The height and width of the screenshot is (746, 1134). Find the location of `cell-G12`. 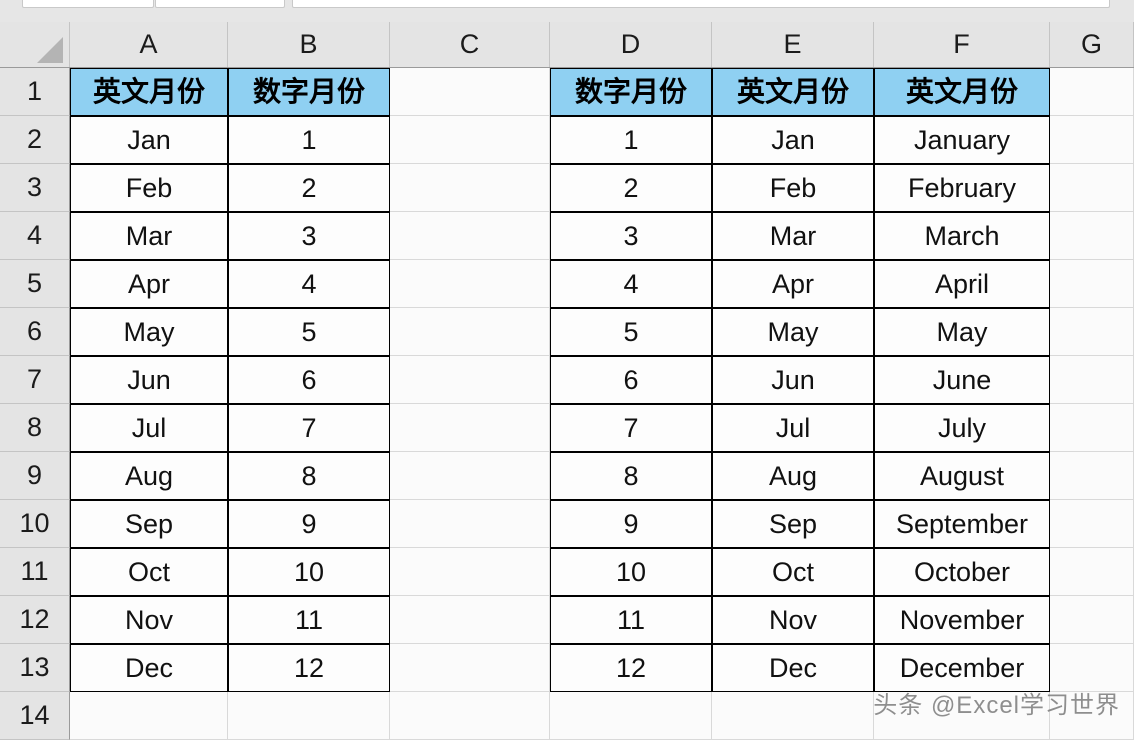

cell-G12 is located at coordinates (1092, 620).